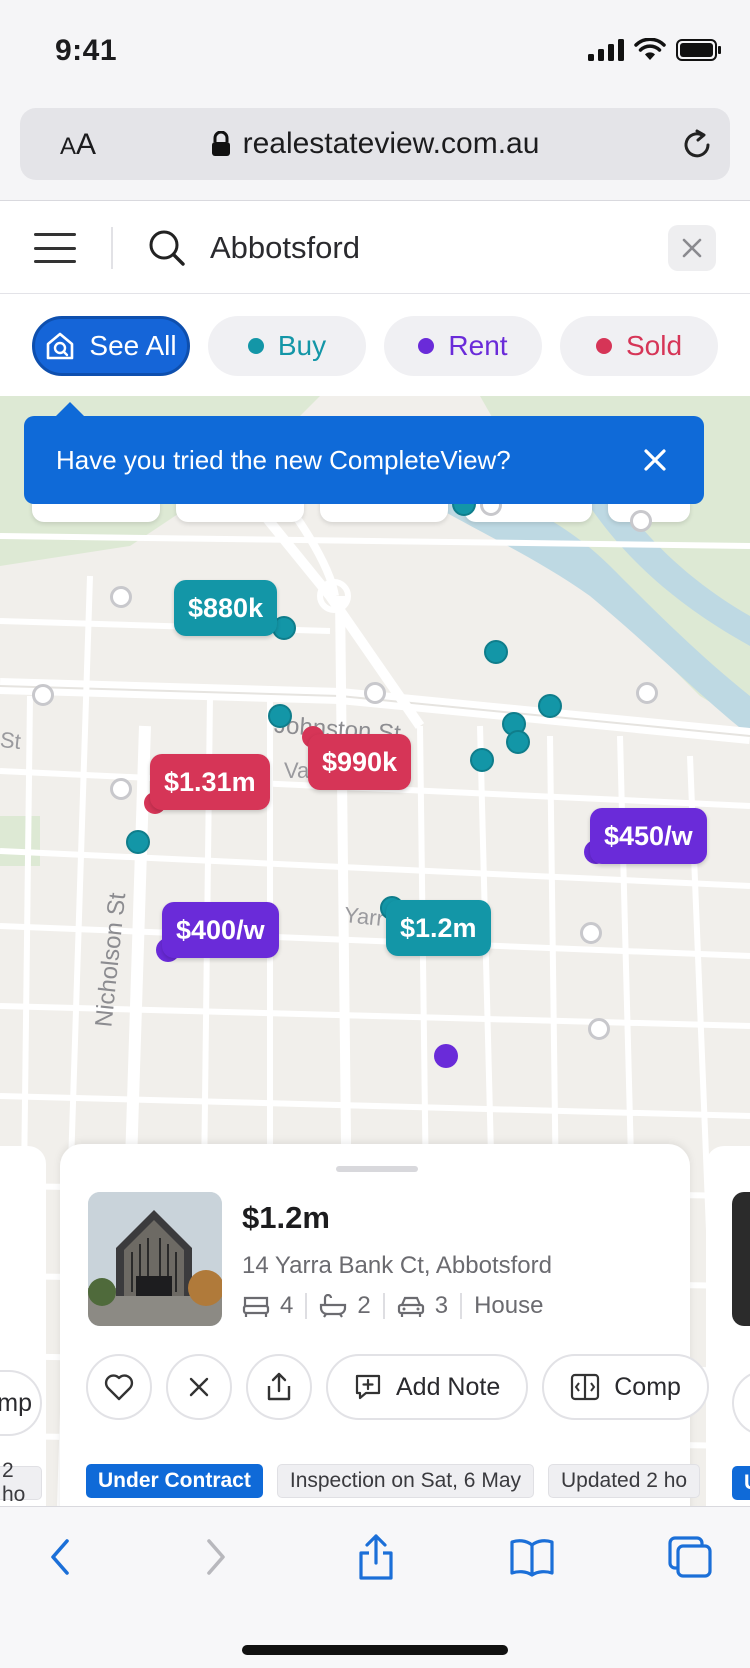  I want to click on search-header, so click(375, 247).